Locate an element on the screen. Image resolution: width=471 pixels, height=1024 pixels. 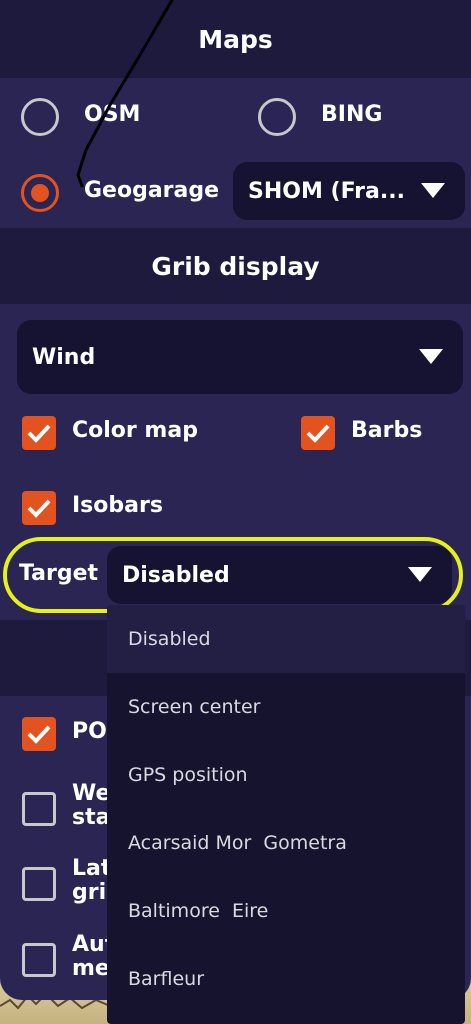
isobars-checkbox is located at coordinates (39, 508).